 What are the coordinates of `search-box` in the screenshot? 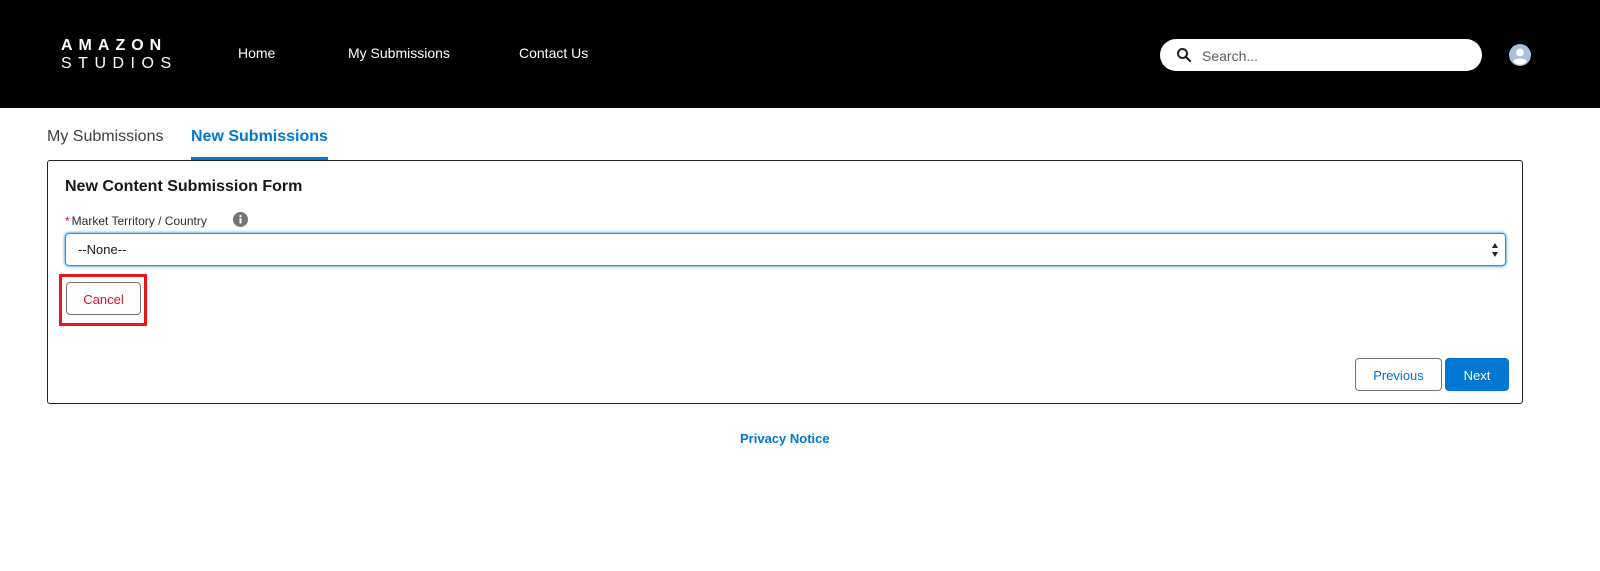 It's located at (1321, 55).